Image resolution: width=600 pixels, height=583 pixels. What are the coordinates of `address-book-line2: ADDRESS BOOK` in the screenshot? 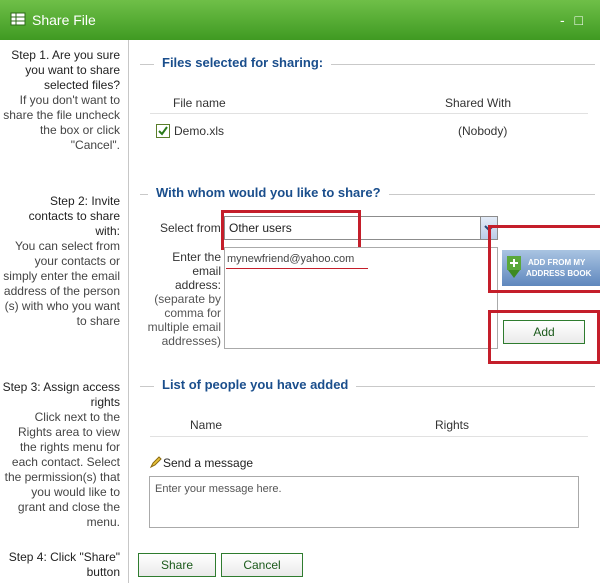 It's located at (559, 273).